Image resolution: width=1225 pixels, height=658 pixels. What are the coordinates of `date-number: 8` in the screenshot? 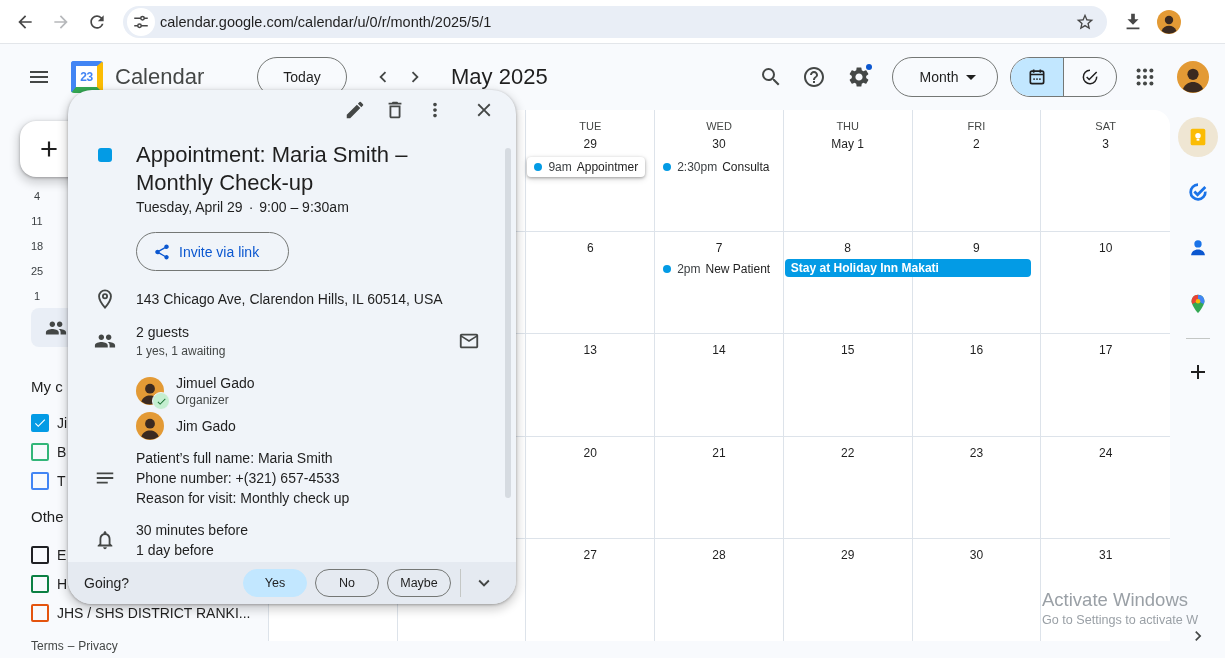 It's located at (848, 248).